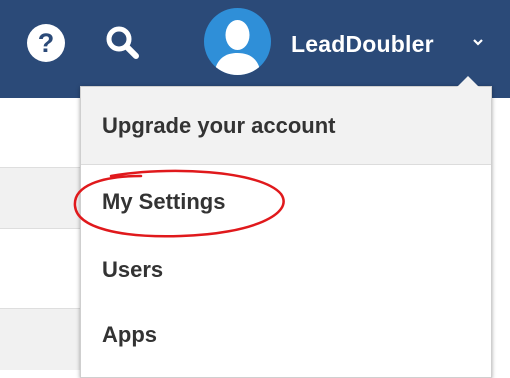  I want to click on menu-item-label: Users, so click(133, 269).